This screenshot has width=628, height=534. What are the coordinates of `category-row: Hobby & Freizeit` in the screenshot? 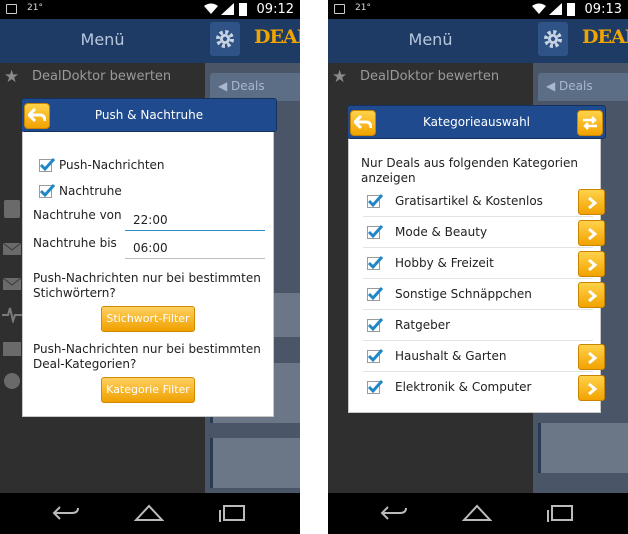 It's located at (484, 264).